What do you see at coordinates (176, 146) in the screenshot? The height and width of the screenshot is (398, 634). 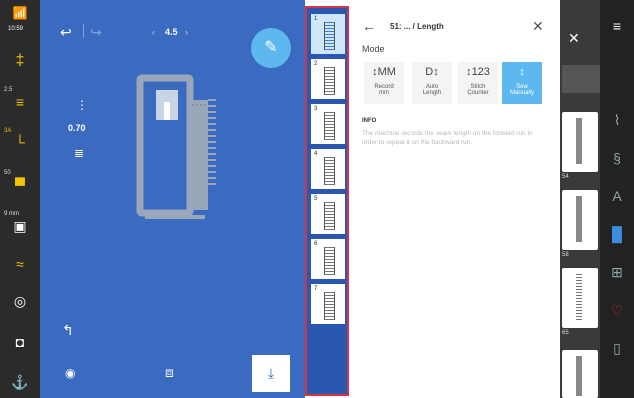 I see `buttonhole-preview` at bounding box center [176, 146].